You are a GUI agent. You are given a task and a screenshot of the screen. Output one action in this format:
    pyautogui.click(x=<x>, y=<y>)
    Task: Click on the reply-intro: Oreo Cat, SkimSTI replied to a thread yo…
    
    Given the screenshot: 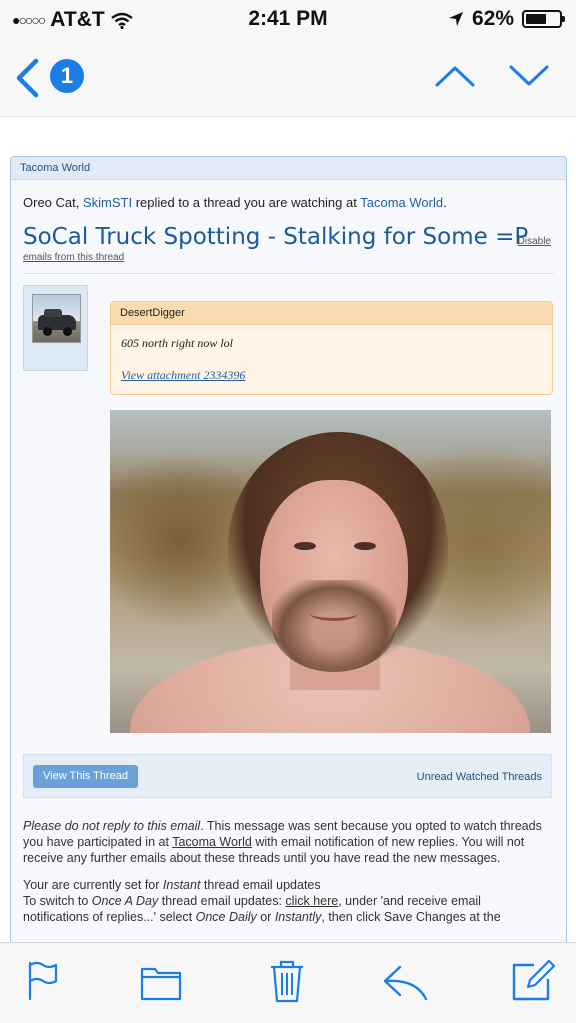 What is the action you would take?
    pyautogui.click(x=235, y=202)
    